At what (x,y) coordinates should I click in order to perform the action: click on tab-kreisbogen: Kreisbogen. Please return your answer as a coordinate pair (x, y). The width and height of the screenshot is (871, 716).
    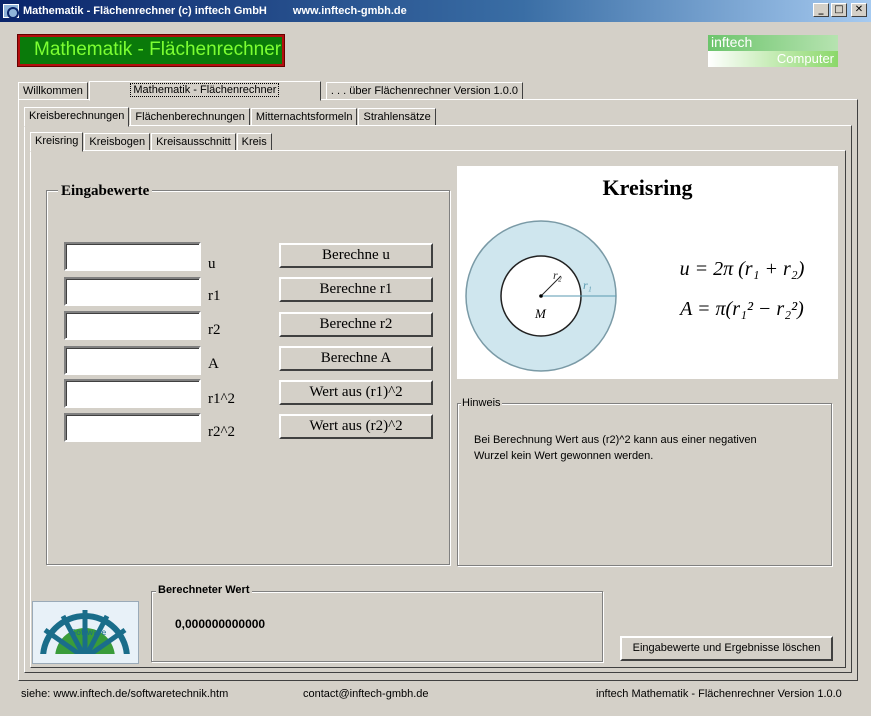
    Looking at the image, I should click on (117, 142).